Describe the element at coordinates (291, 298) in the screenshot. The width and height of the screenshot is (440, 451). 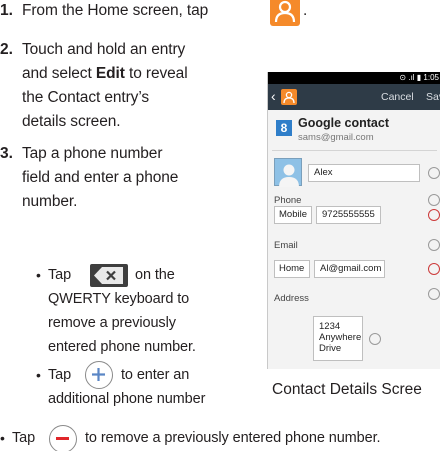
I see `address-label: Address` at that location.